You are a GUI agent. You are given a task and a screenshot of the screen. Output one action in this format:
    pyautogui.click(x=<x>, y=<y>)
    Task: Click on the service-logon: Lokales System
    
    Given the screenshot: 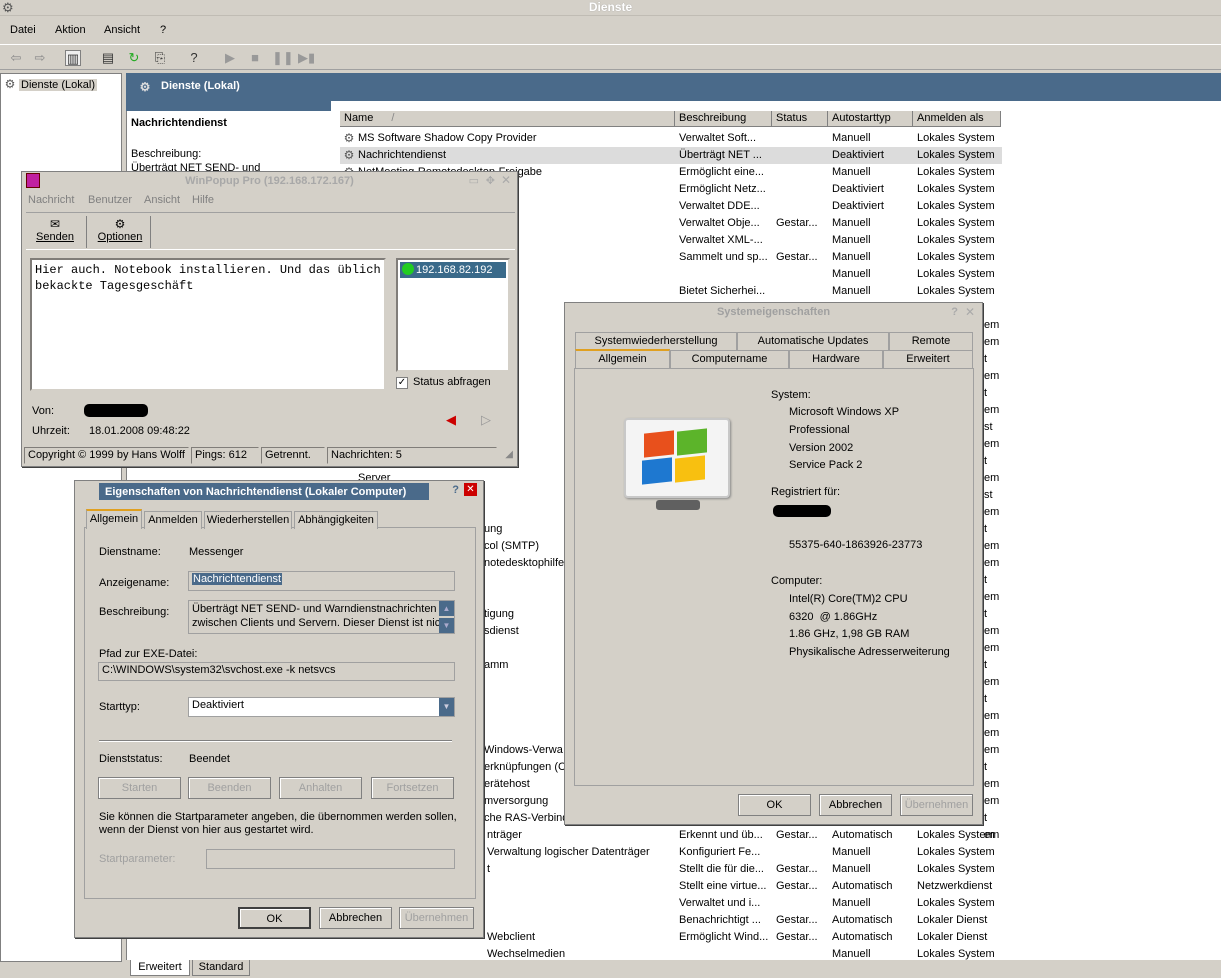 What is the action you would take?
    pyautogui.click(x=956, y=903)
    